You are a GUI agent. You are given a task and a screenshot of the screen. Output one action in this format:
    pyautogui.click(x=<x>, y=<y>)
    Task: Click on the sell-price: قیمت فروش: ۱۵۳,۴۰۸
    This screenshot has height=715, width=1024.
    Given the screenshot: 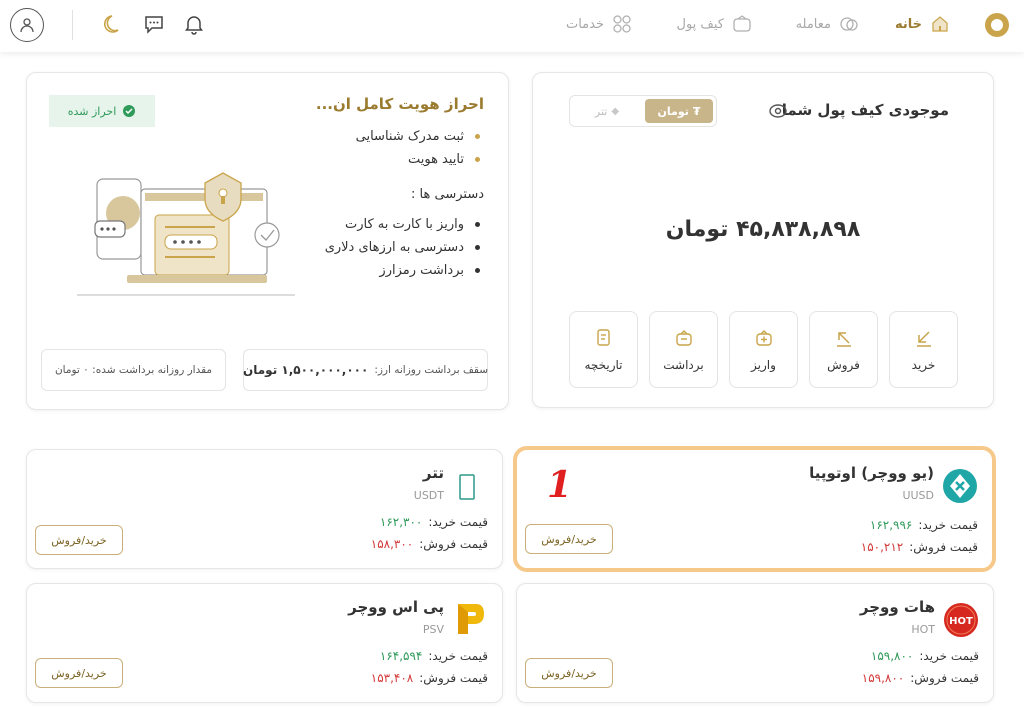 What is the action you would take?
    pyautogui.click(x=429, y=678)
    